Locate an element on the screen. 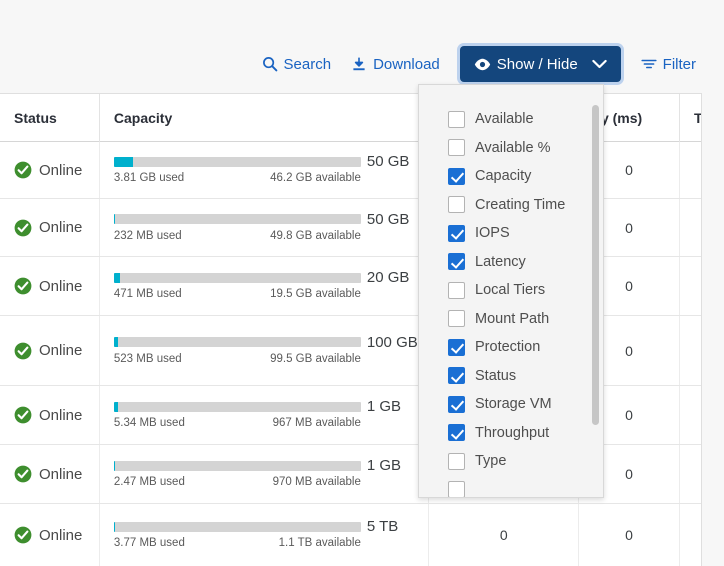  search-icon is located at coordinates (270, 64).